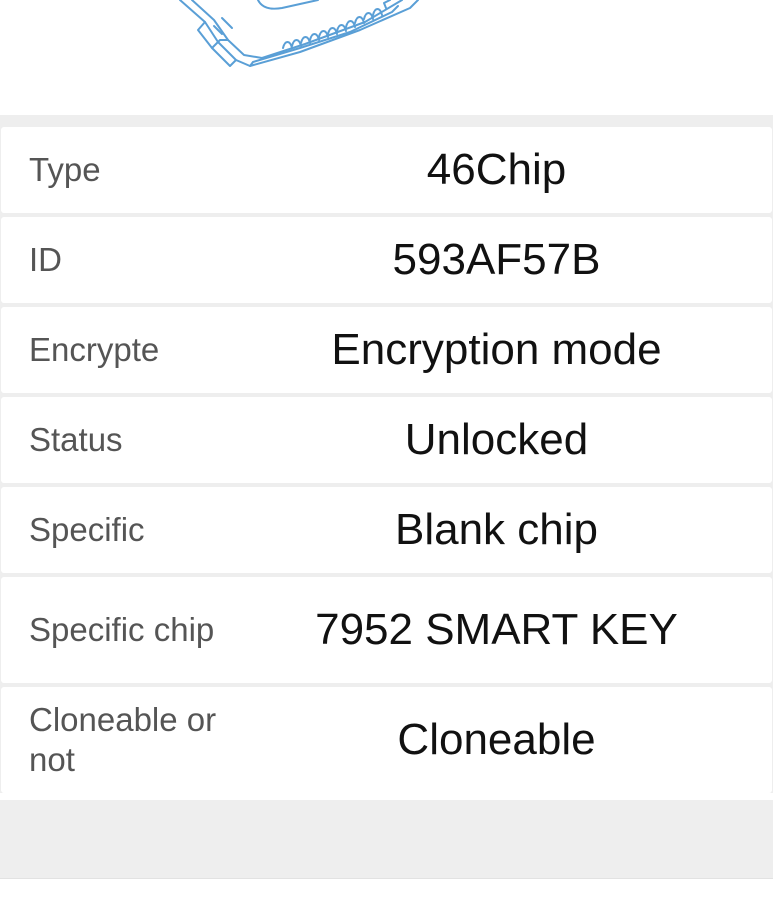 This screenshot has height=901, width=773. What do you see at coordinates (45, 259) in the screenshot?
I see `row-label: ID` at bounding box center [45, 259].